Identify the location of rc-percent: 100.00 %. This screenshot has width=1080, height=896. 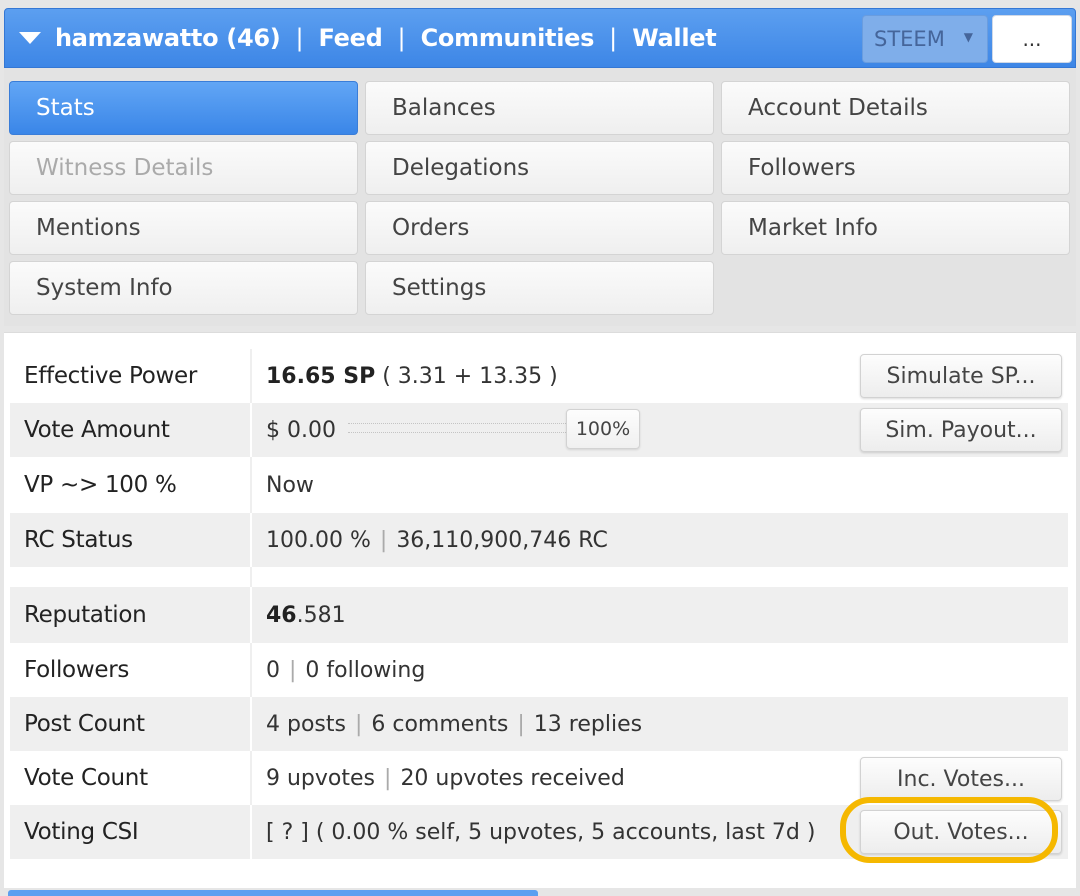
(318, 540).